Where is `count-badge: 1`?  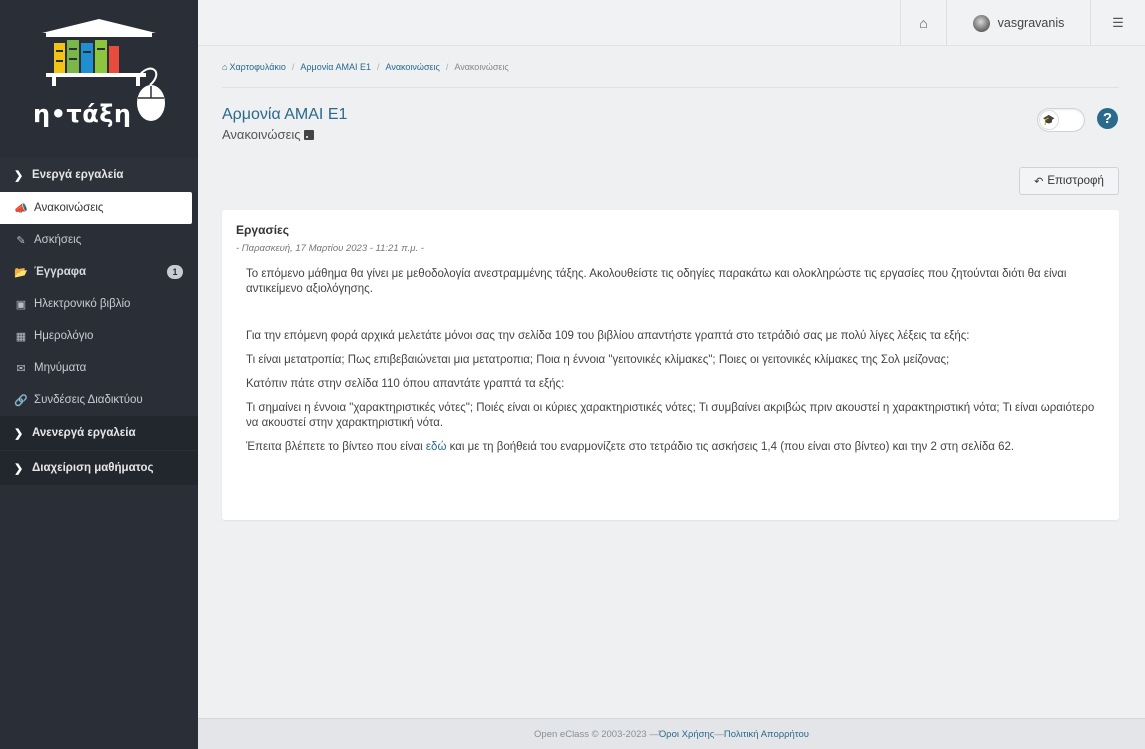 count-badge: 1 is located at coordinates (175, 272).